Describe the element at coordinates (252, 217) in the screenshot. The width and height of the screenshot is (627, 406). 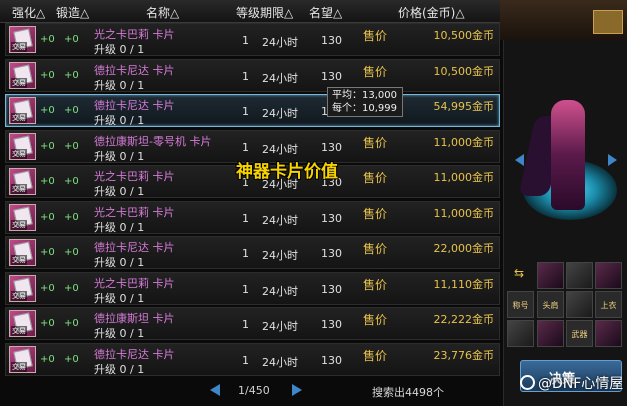
I see `item-row: 交易 +0 +0 光之卡巴莉 卡片 升级 0 / 1 1 24小时 130 售价 11,000金币` at that location.